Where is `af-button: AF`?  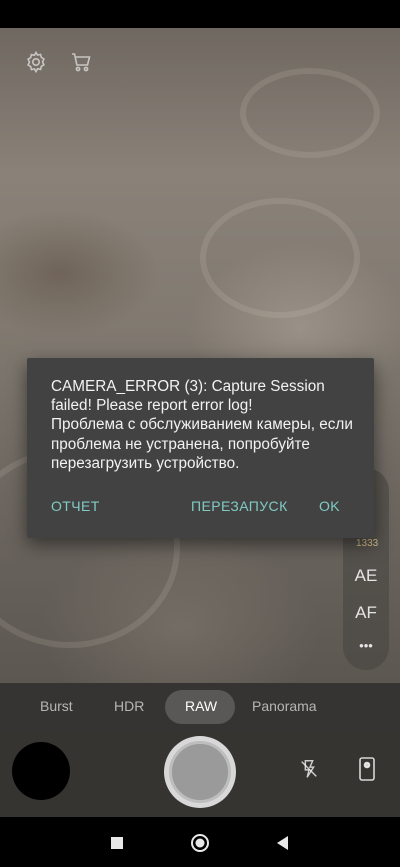 af-button: AF is located at coordinates (366, 613).